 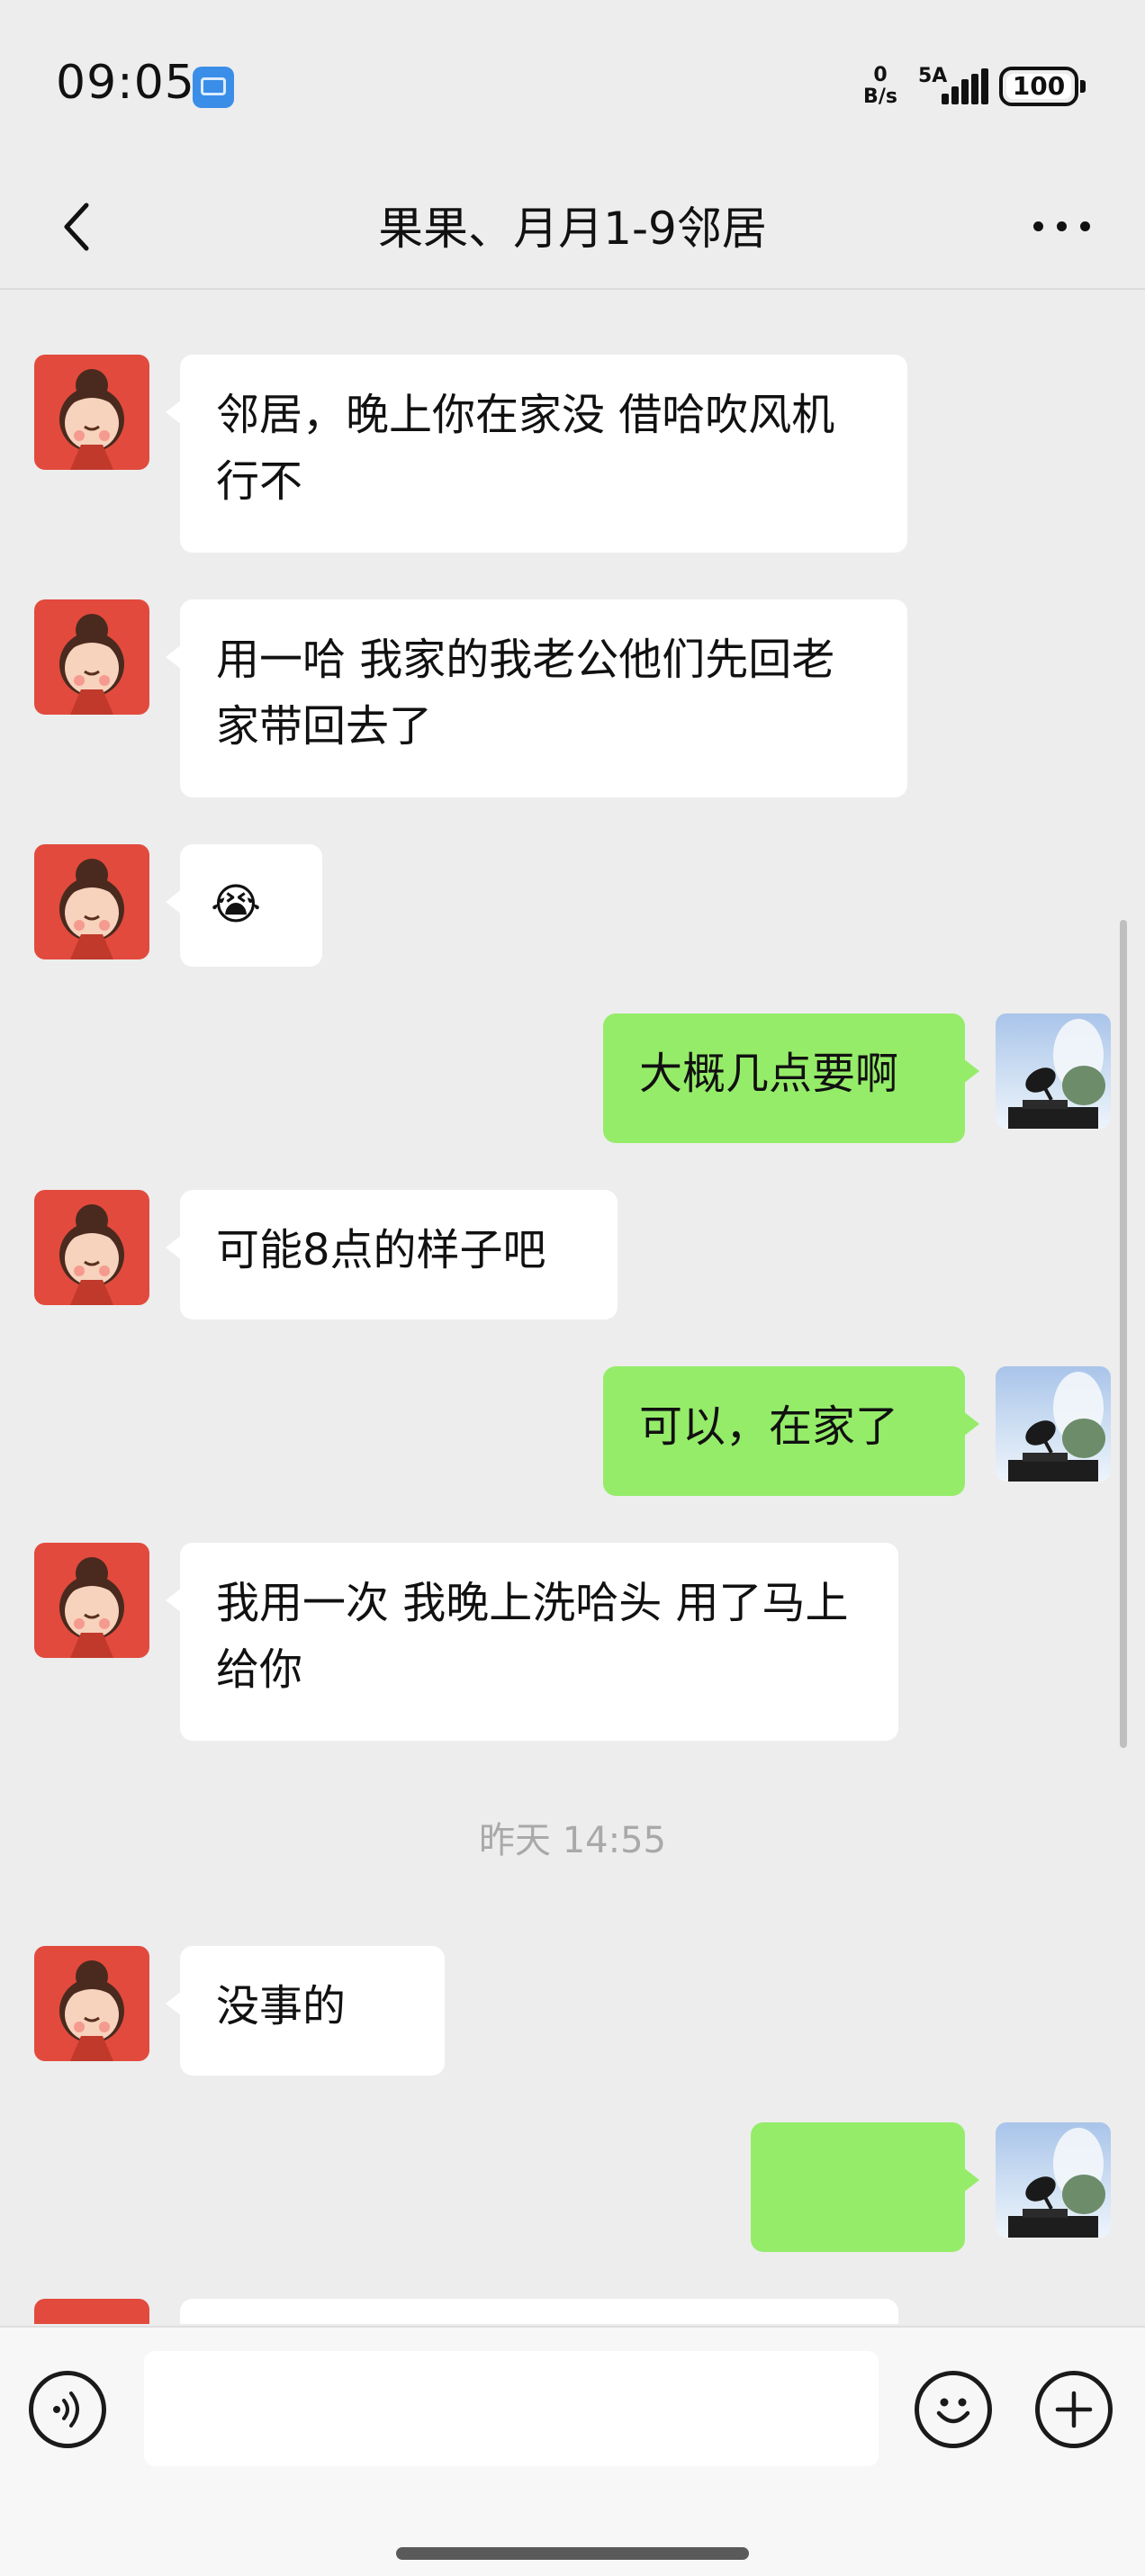 I want to click on input-bar, so click(x=572, y=2451).